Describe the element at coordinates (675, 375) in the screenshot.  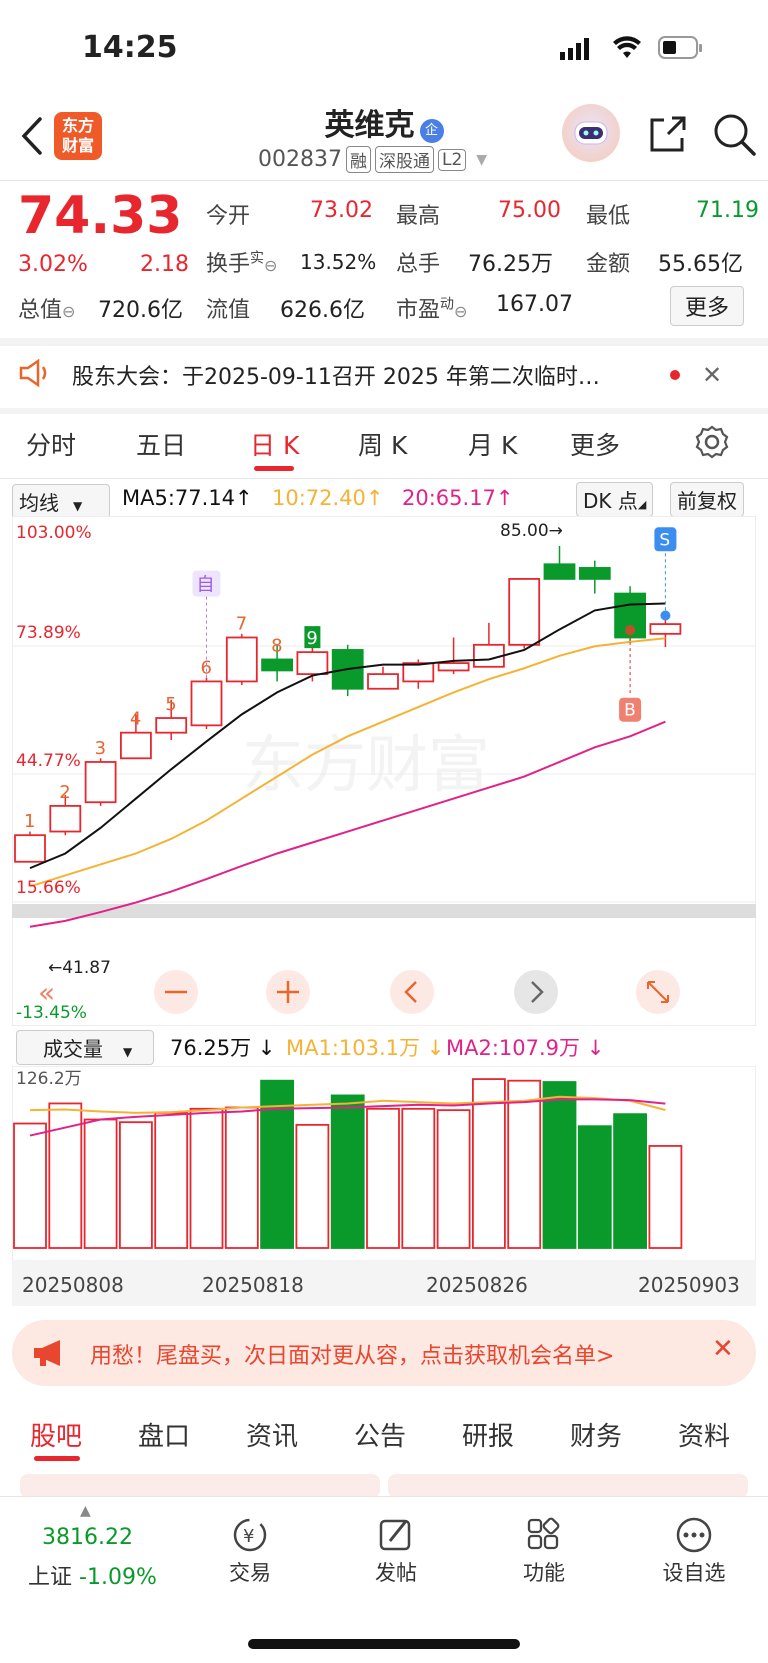
I see `unread-dot` at that location.